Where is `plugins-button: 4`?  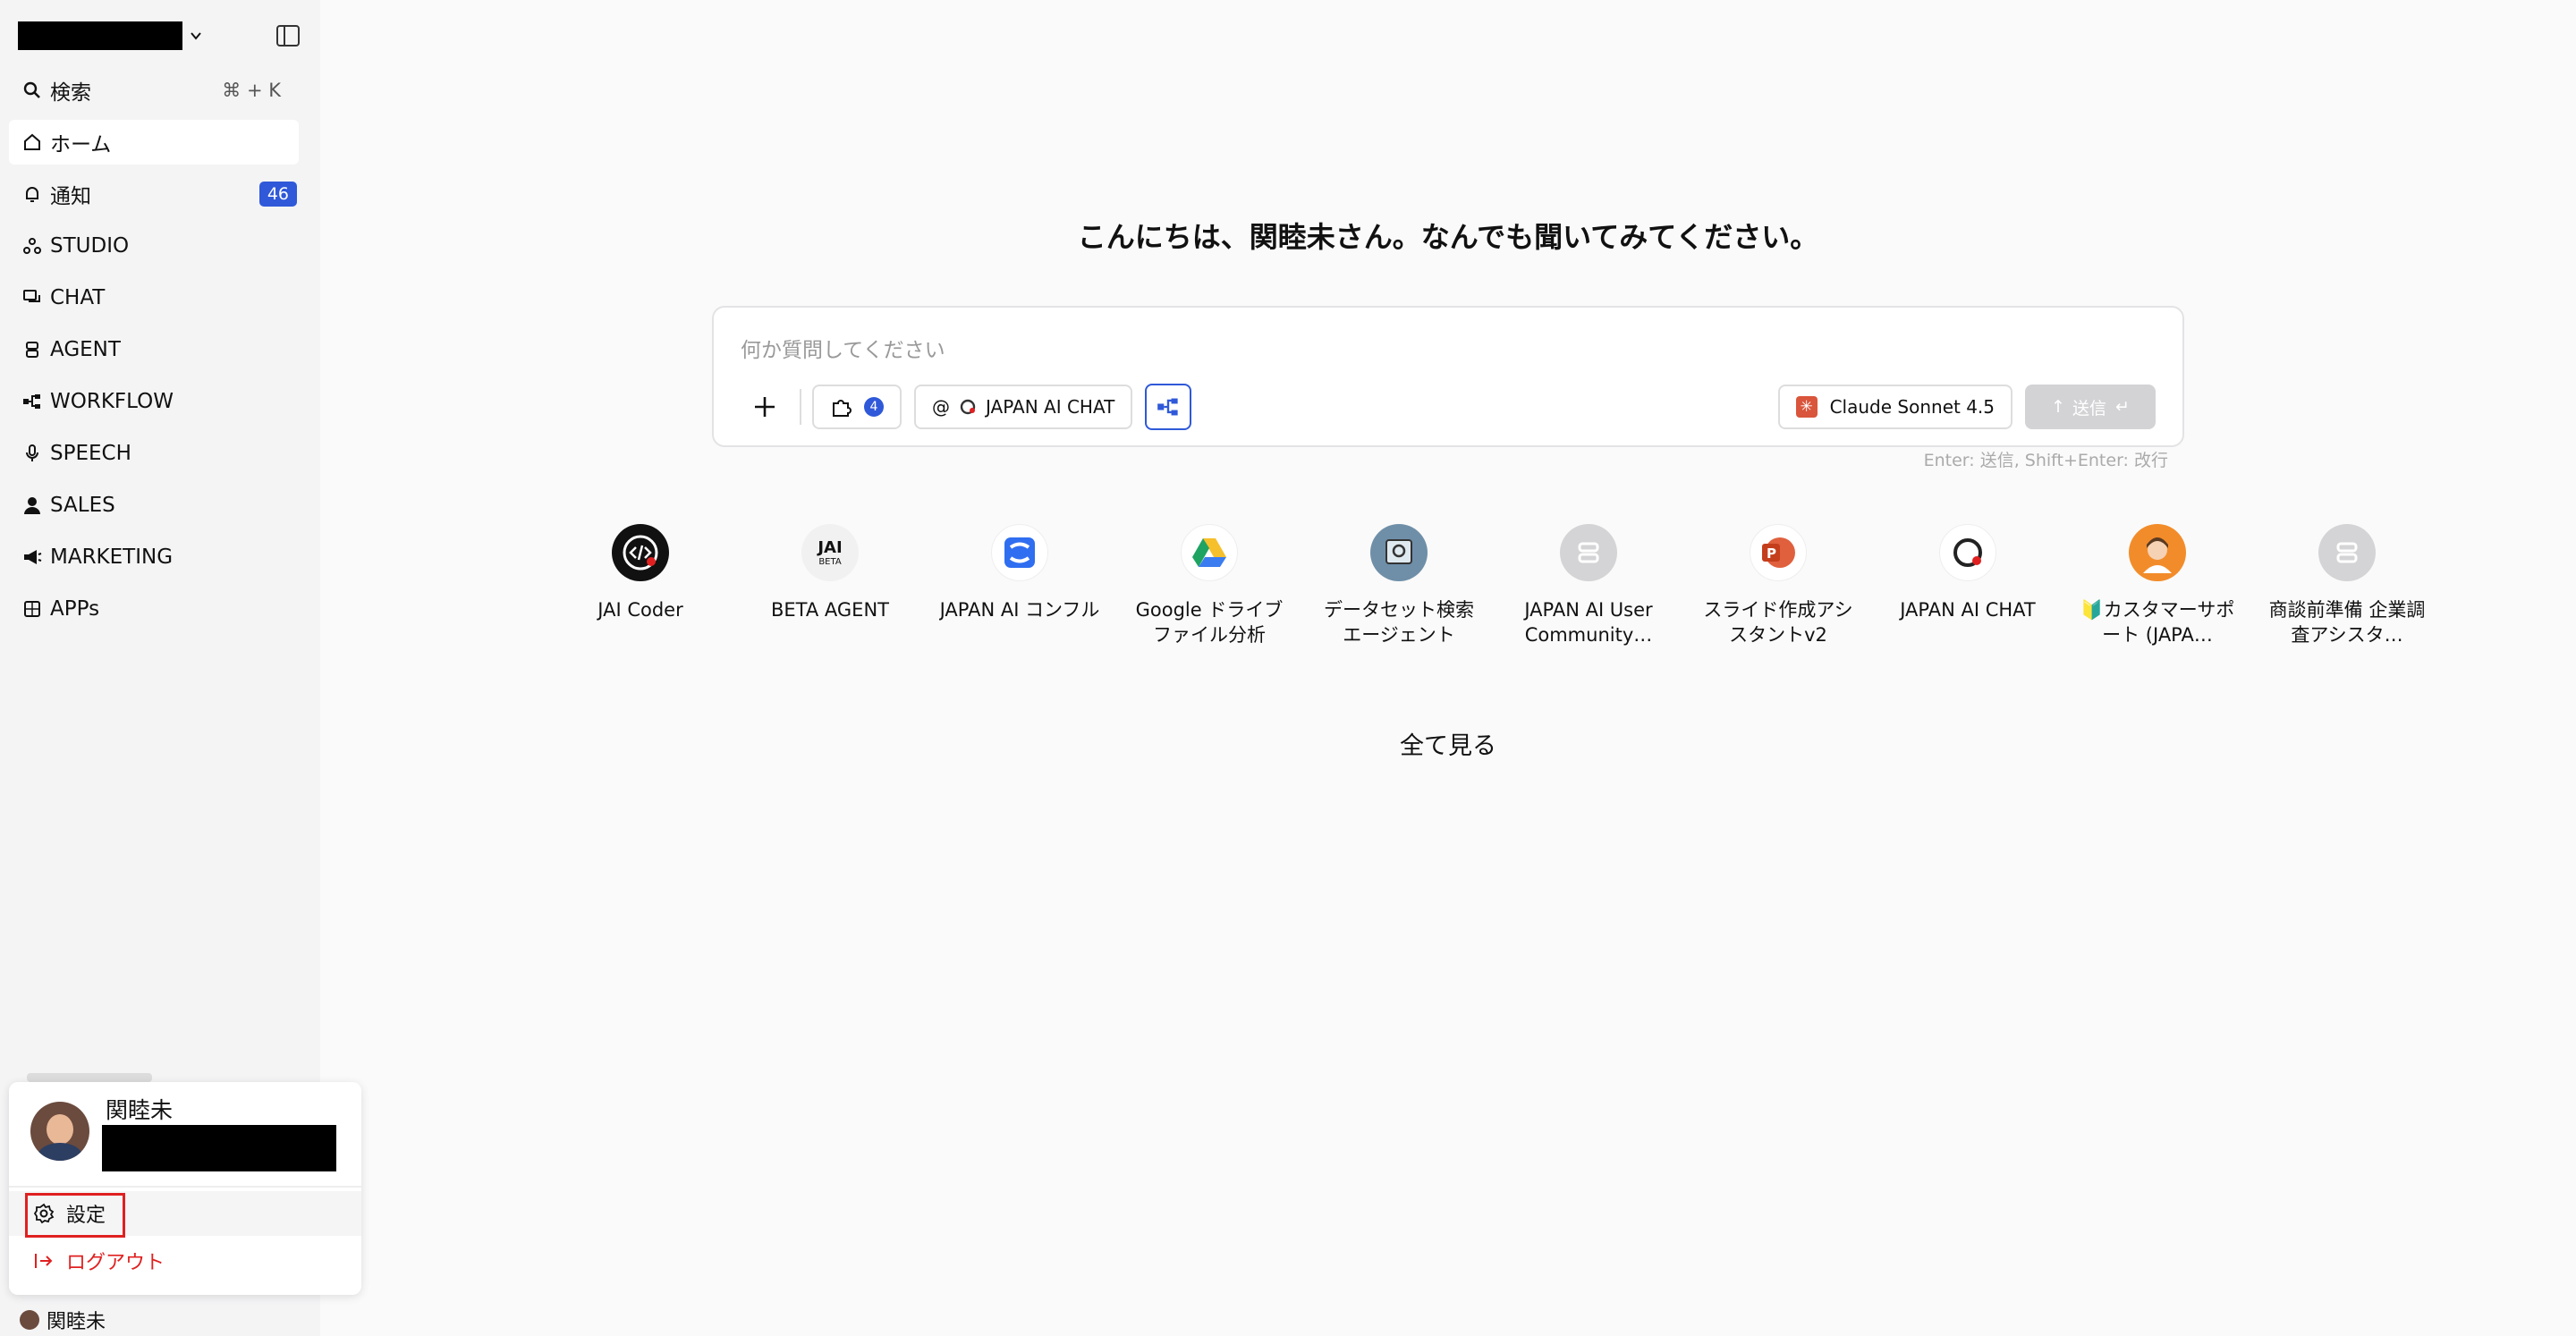
plugins-button: 4 is located at coordinates (857, 407).